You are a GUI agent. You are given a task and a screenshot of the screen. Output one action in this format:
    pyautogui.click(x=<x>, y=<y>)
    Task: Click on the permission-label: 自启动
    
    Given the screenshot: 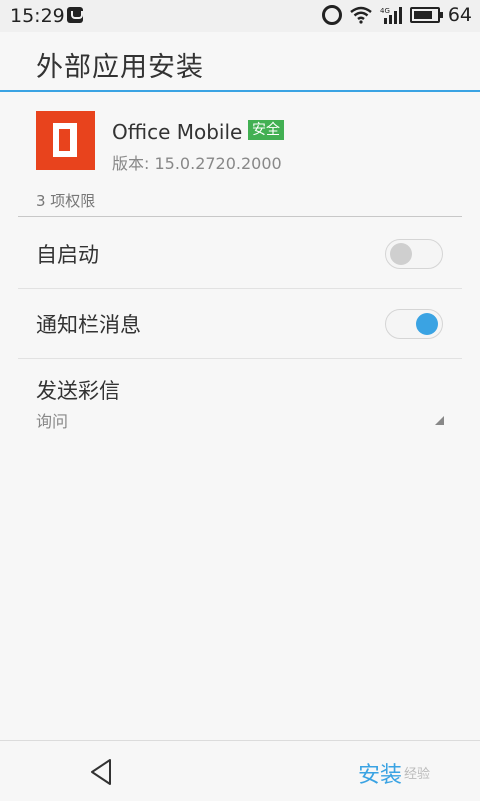 What is the action you would take?
    pyautogui.click(x=67, y=255)
    